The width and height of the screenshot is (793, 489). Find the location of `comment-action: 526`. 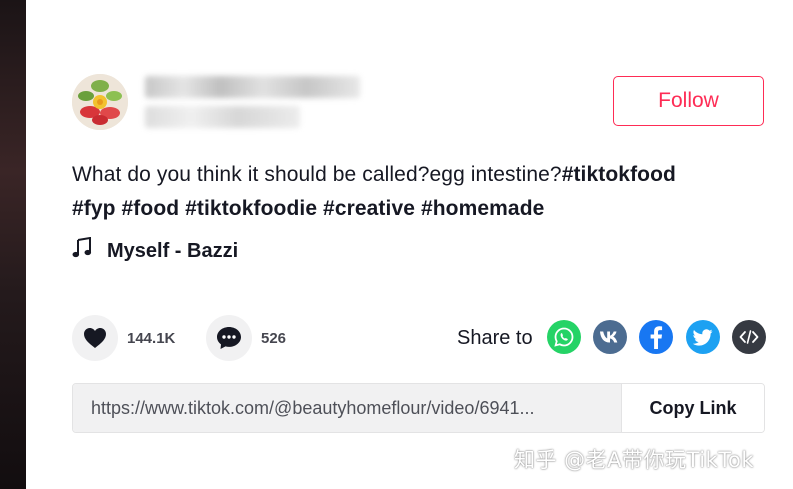

comment-action: 526 is located at coordinates (246, 338).